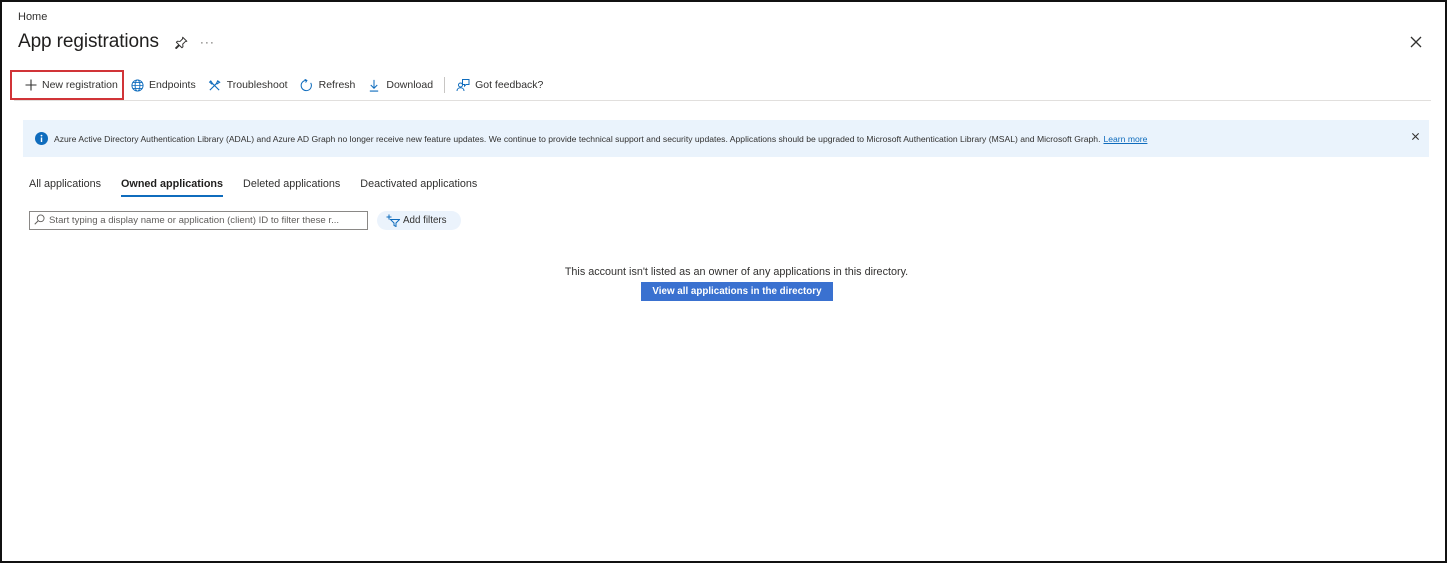 This screenshot has height=563, width=1447. Describe the element at coordinates (1416, 42) in the screenshot. I see `close-icon` at that location.